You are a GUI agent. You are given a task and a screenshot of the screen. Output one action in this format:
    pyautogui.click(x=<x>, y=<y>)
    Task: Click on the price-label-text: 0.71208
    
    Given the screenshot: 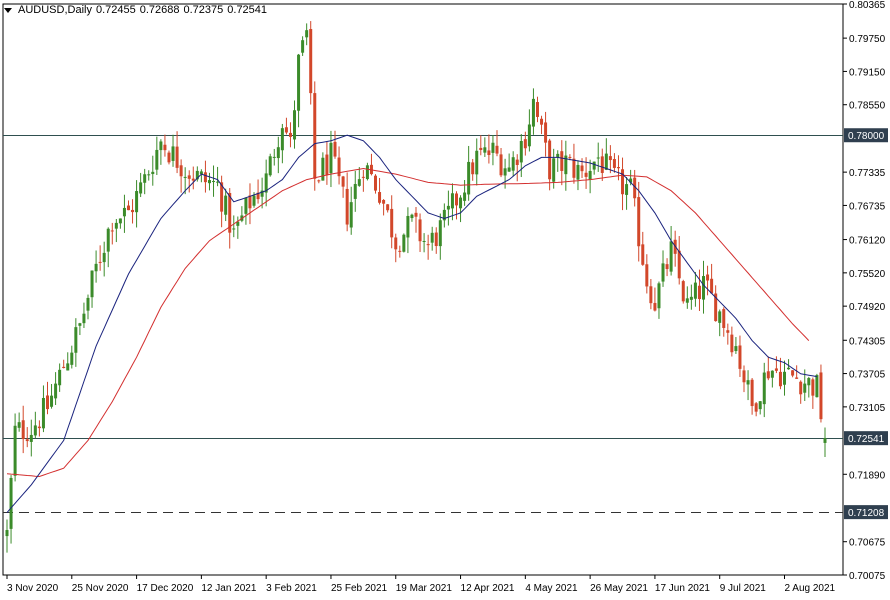 What is the action you would take?
    pyautogui.click(x=866, y=513)
    